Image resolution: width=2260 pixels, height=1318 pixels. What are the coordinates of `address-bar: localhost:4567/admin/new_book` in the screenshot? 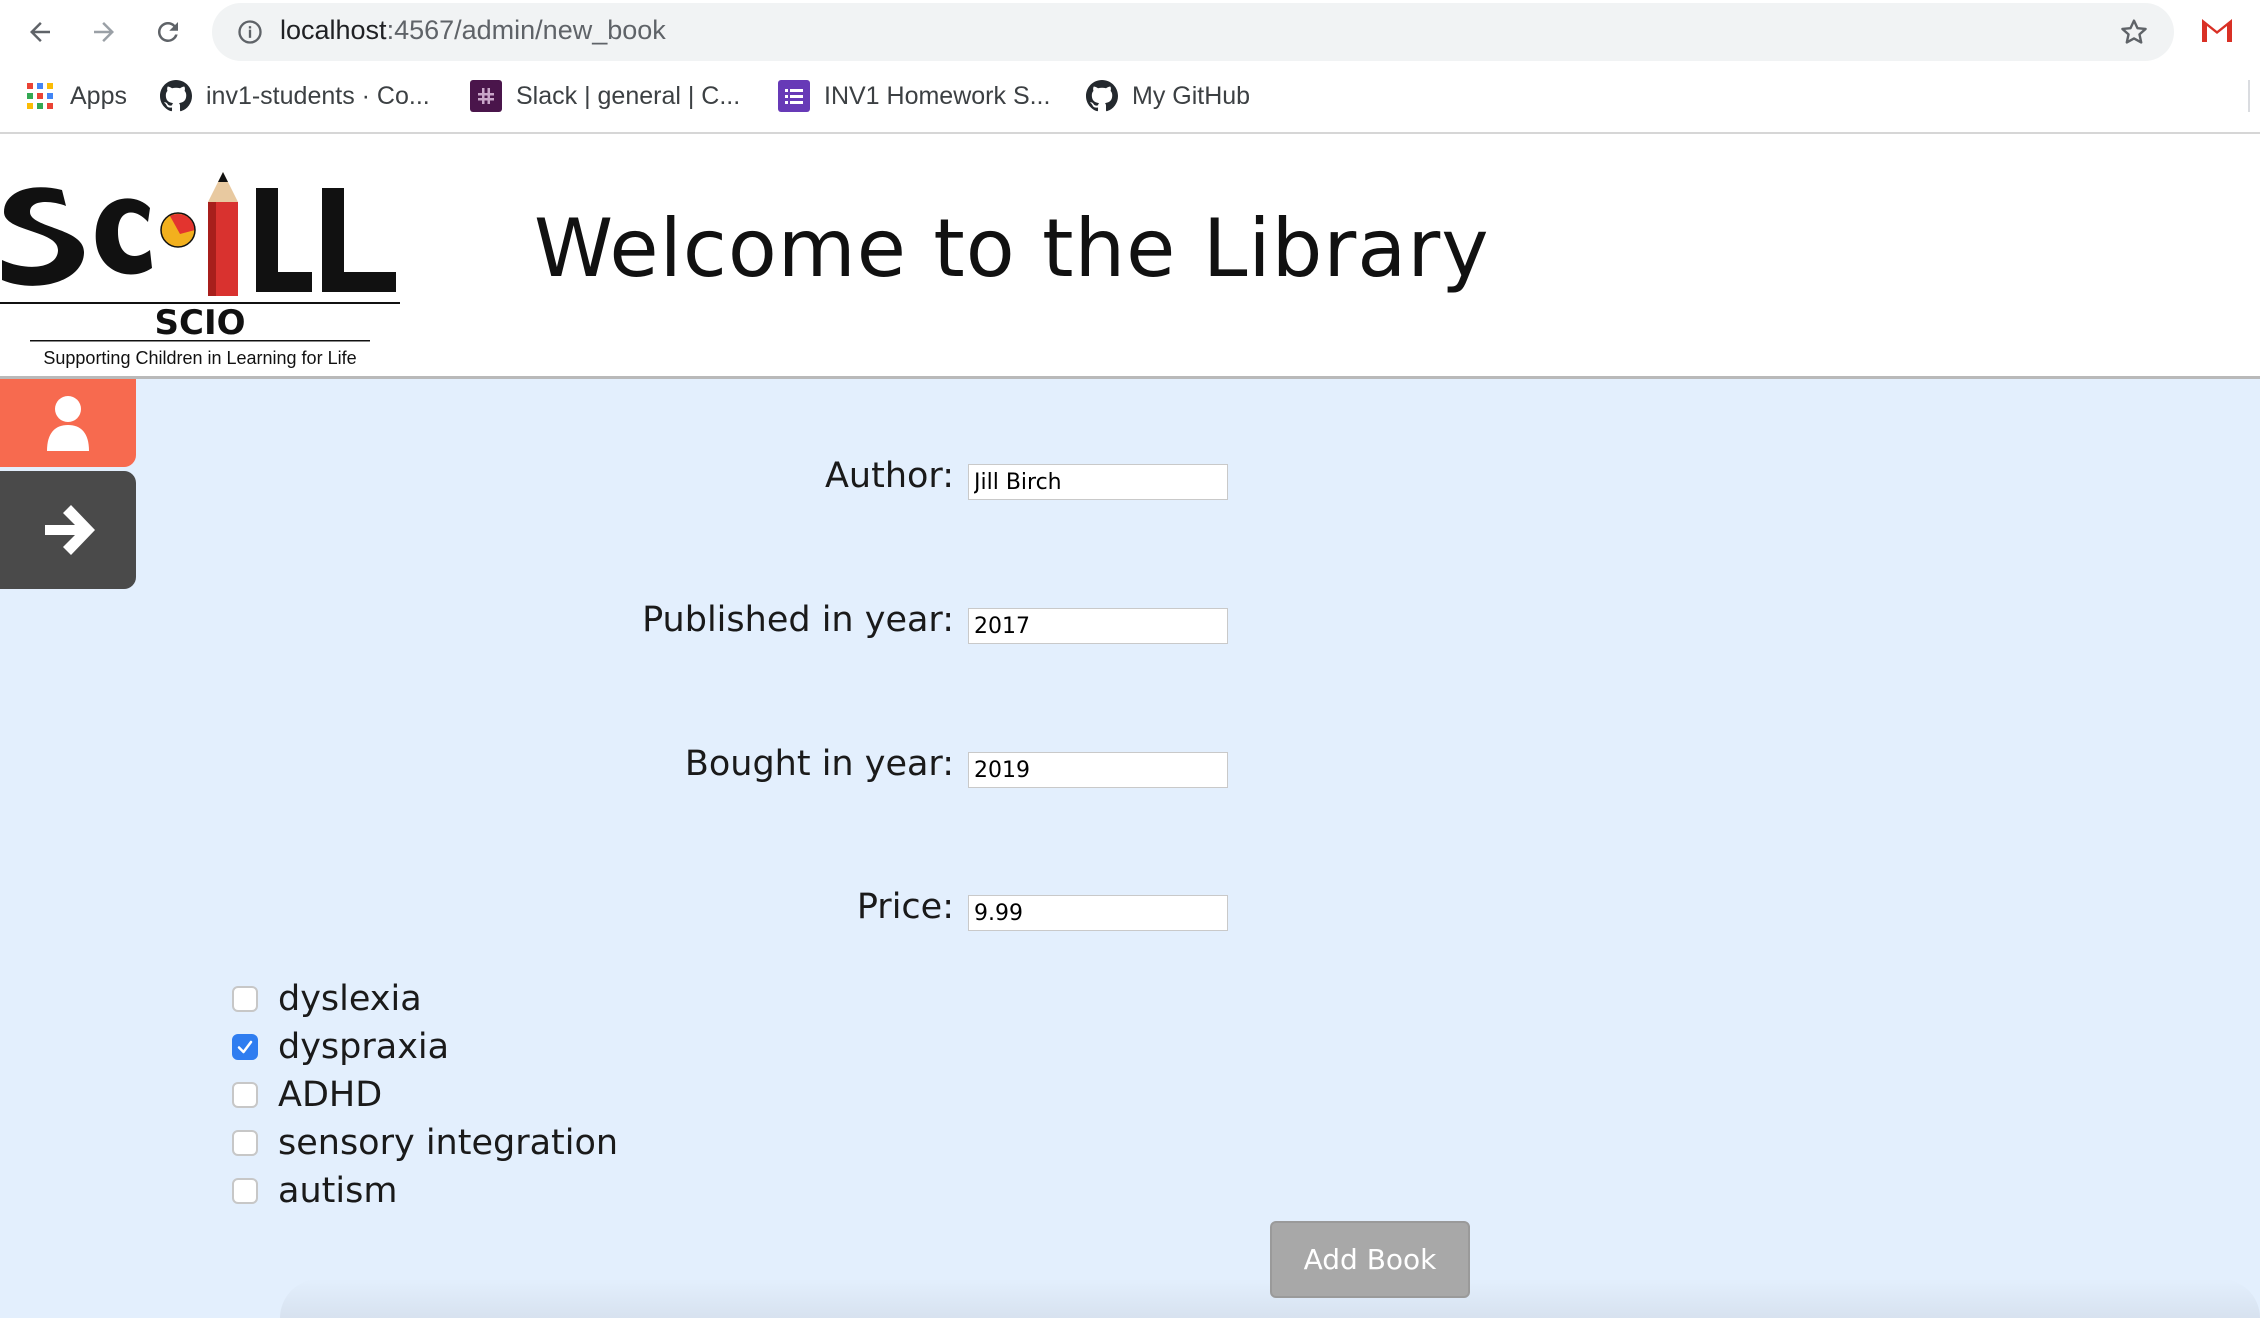 It's located at (1193, 32).